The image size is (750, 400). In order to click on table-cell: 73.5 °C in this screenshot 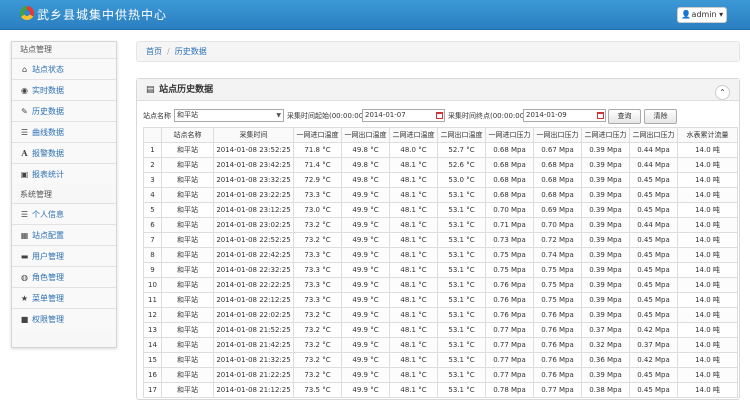, I will do `click(317, 390)`.